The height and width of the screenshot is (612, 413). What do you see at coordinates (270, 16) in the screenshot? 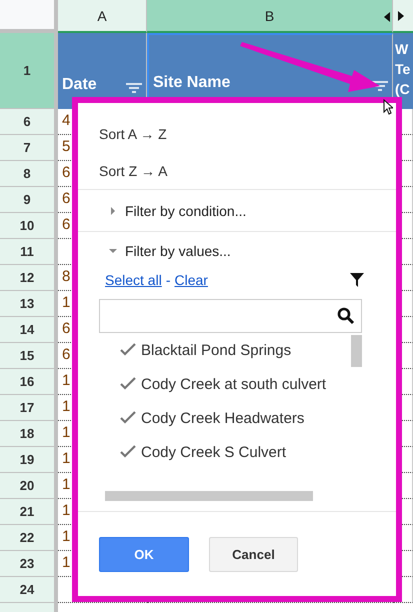
I see `column-header: B` at bounding box center [270, 16].